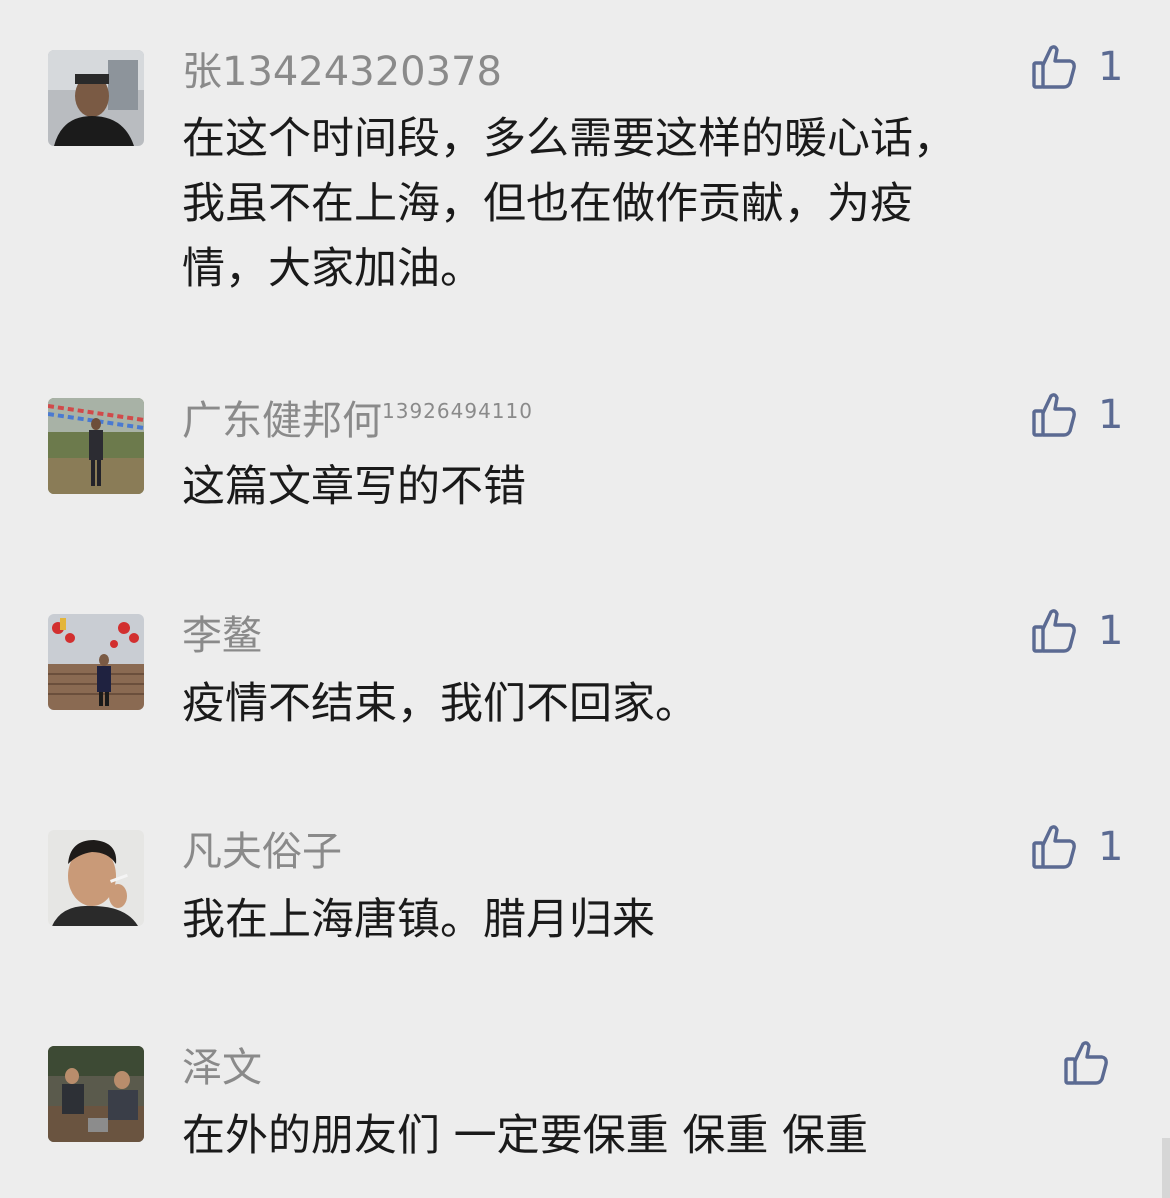 The image size is (1170, 1198). Describe the element at coordinates (354, 487) in the screenshot. I see `comment-text: 这篇文章写的不错` at that location.